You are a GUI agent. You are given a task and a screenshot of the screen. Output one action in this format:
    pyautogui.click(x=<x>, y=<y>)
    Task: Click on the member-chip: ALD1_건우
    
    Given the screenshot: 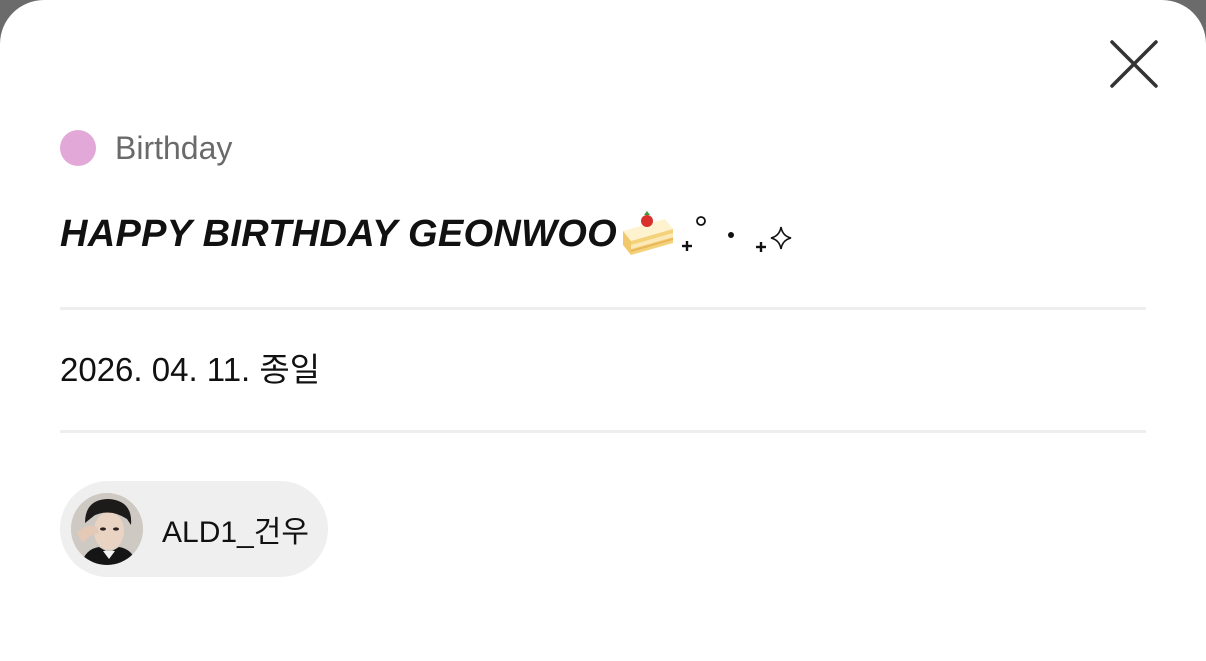 What is the action you would take?
    pyautogui.click(x=194, y=529)
    